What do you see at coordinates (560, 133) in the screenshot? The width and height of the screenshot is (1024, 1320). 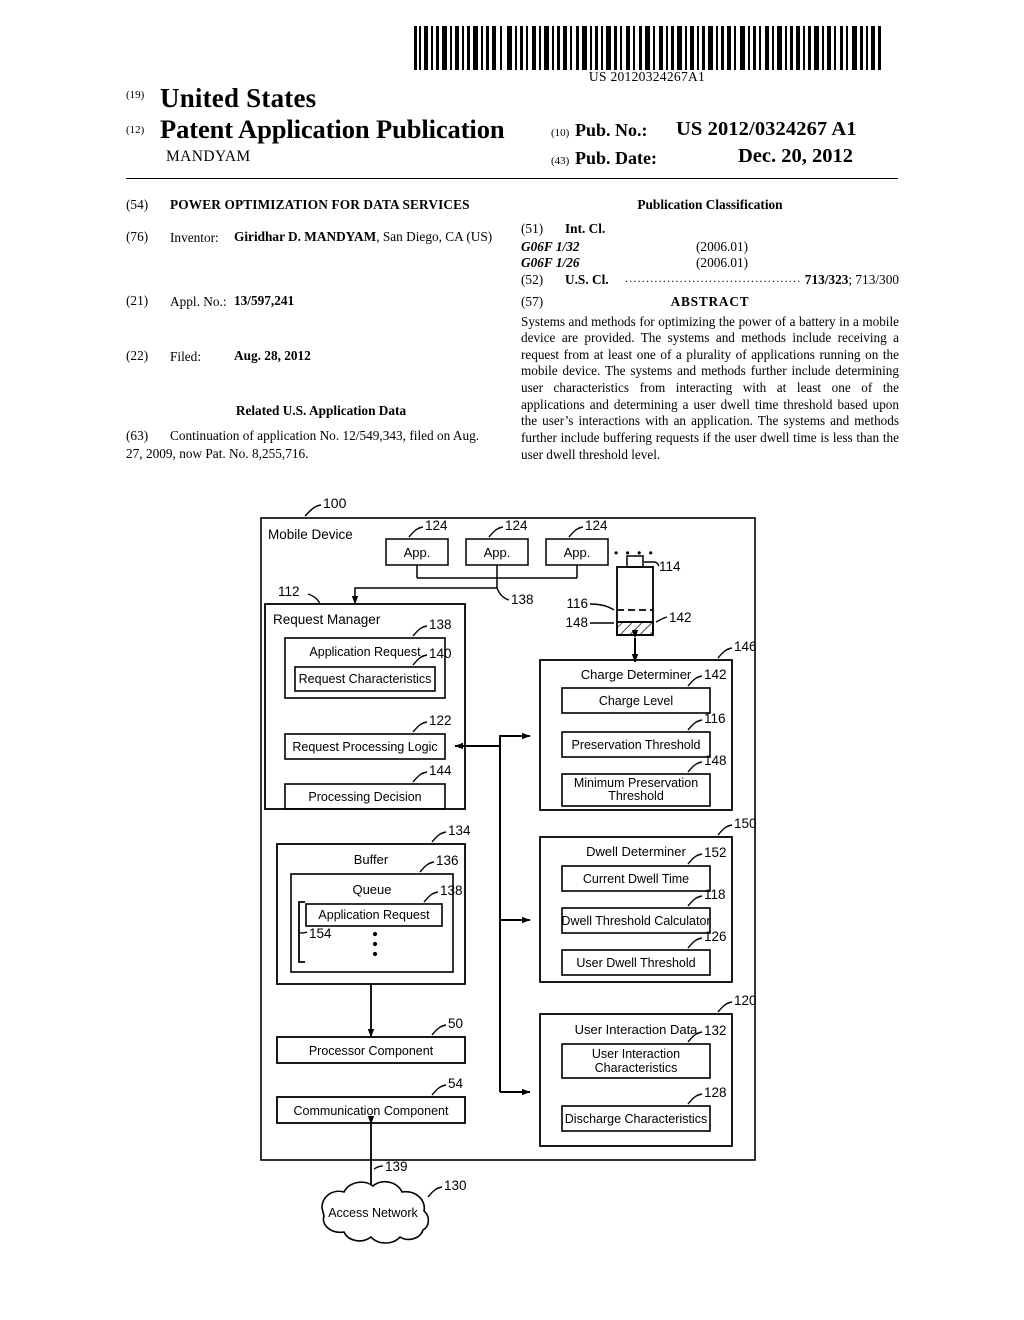 I see `kind-code-10: (10)` at bounding box center [560, 133].